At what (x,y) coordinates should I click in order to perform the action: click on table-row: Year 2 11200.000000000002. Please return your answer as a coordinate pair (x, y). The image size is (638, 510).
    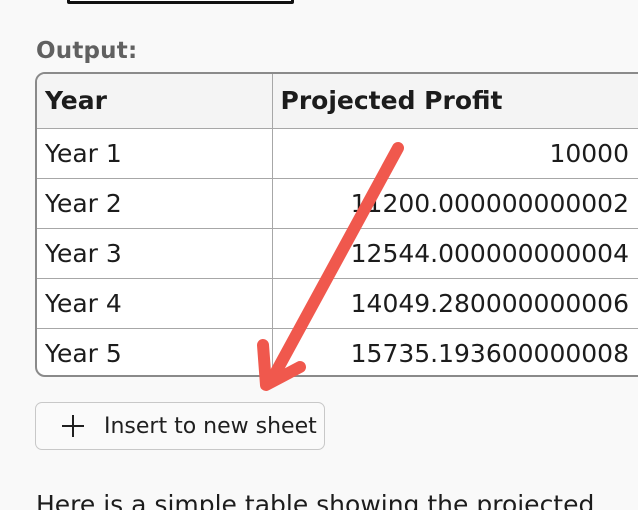
    Looking at the image, I should click on (337, 203).